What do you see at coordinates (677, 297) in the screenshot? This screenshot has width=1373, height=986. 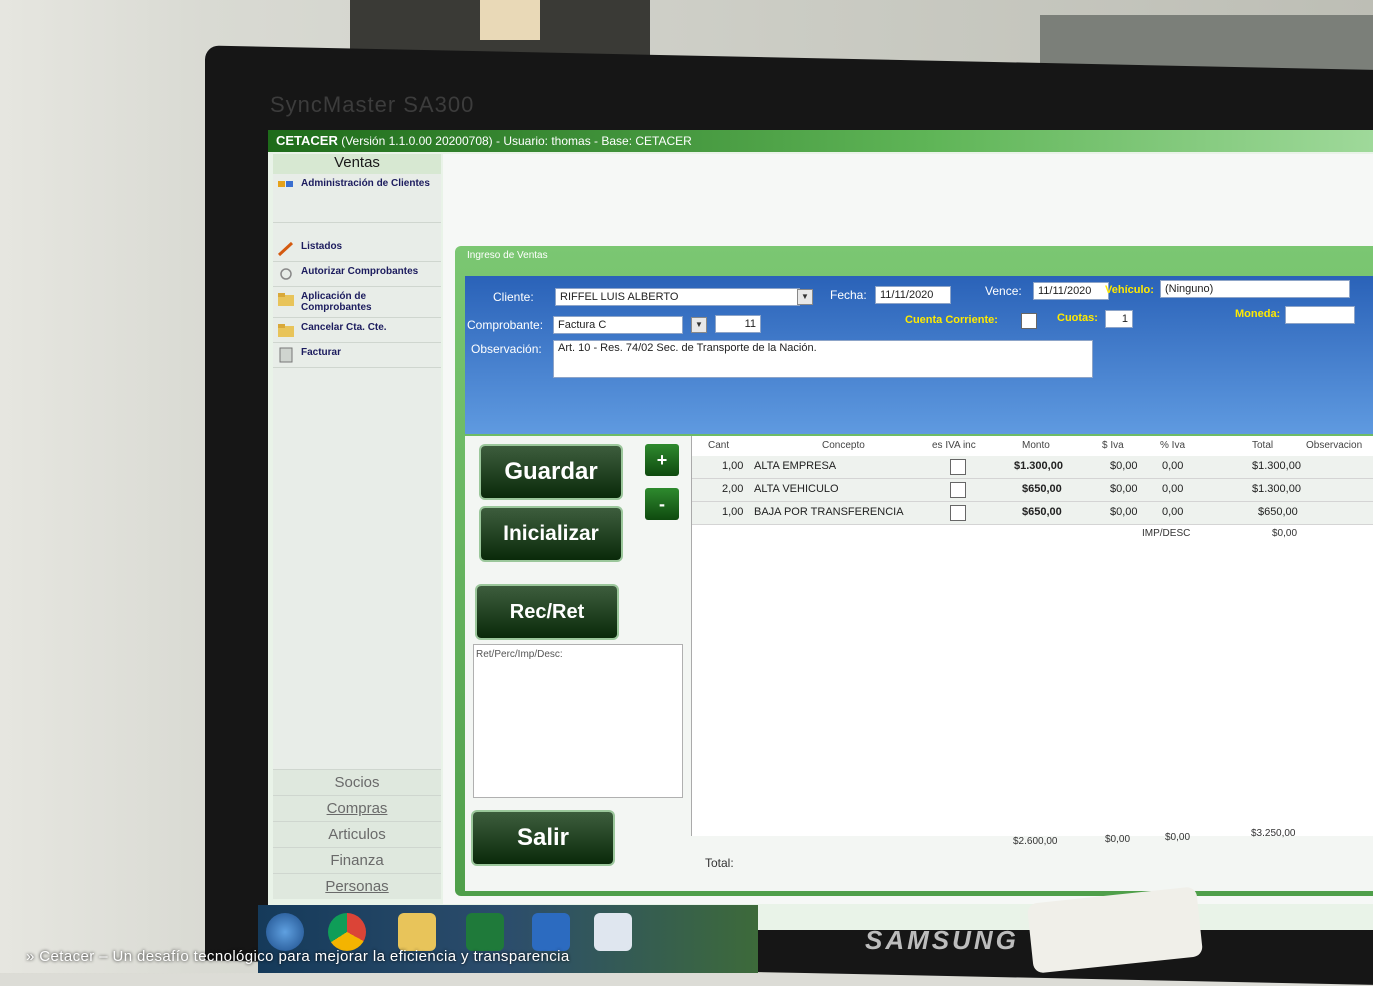 I see `cliente-select: RIFFEL LUIS ALBERTO` at bounding box center [677, 297].